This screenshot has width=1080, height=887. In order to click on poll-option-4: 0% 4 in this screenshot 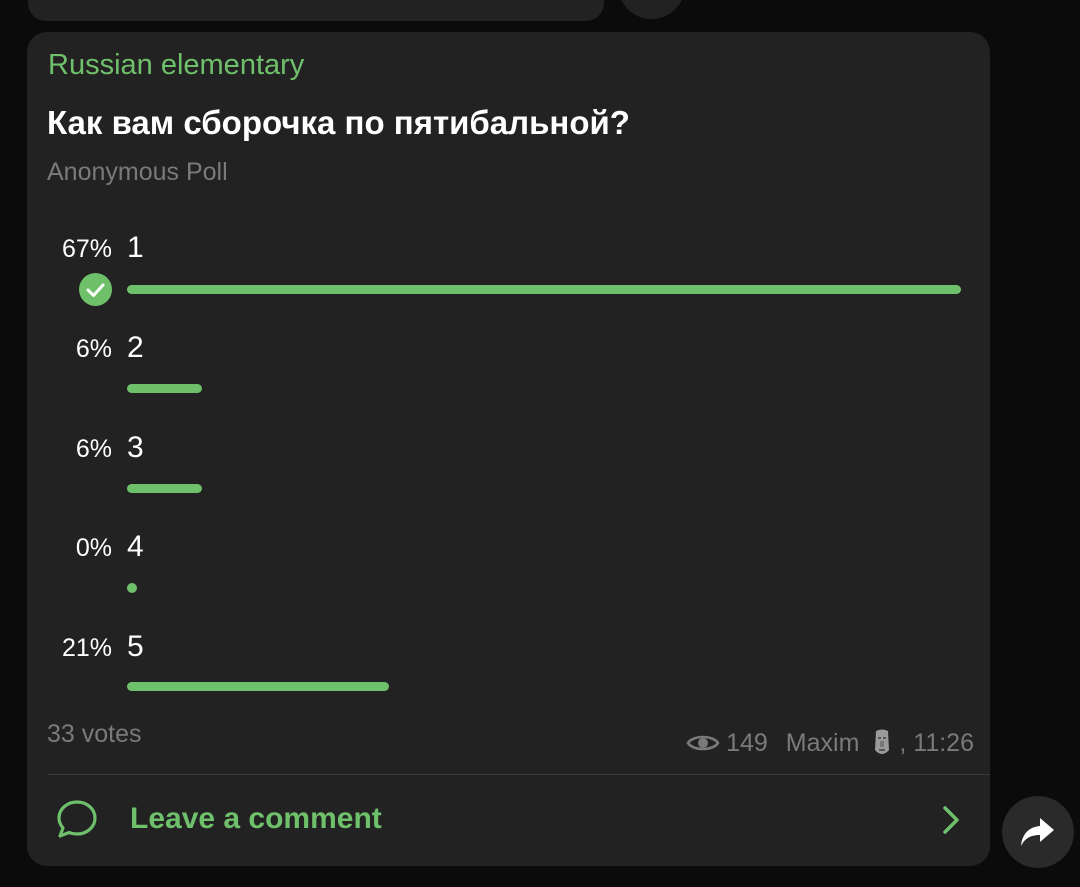, I will do `click(500, 572)`.